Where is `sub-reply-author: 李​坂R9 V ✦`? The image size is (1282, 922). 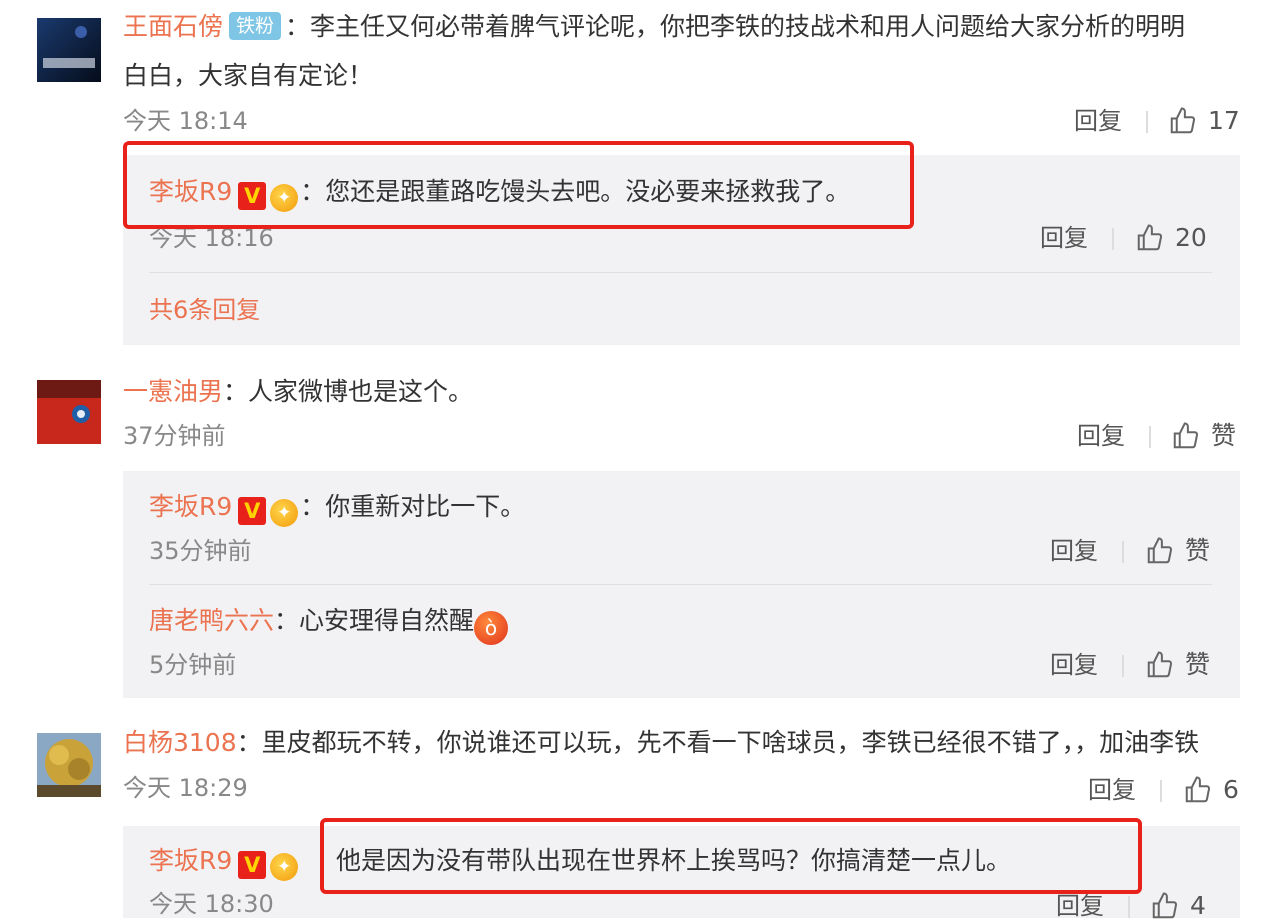 sub-reply-author: 李​坂R9 V ✦ is located at coordinates (224, 862).